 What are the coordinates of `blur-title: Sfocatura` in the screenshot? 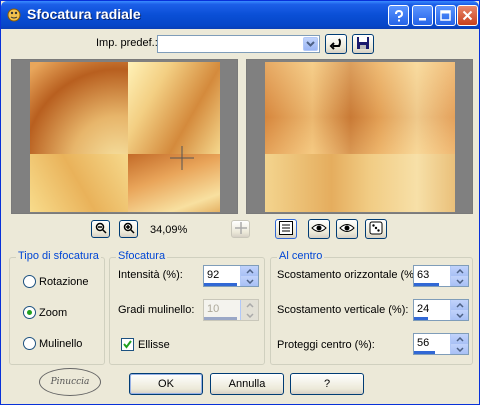 It's located at (142, 256).